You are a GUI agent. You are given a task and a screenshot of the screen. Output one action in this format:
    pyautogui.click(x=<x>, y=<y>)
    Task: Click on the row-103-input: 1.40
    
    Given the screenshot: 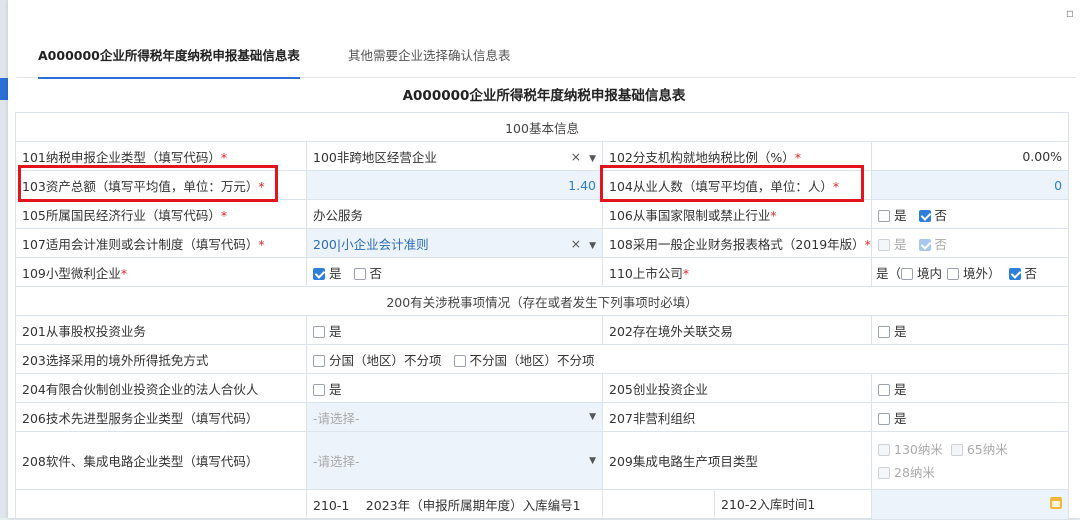 What is the action you would take?
    pyautogui.click(x=454, y=185)
    